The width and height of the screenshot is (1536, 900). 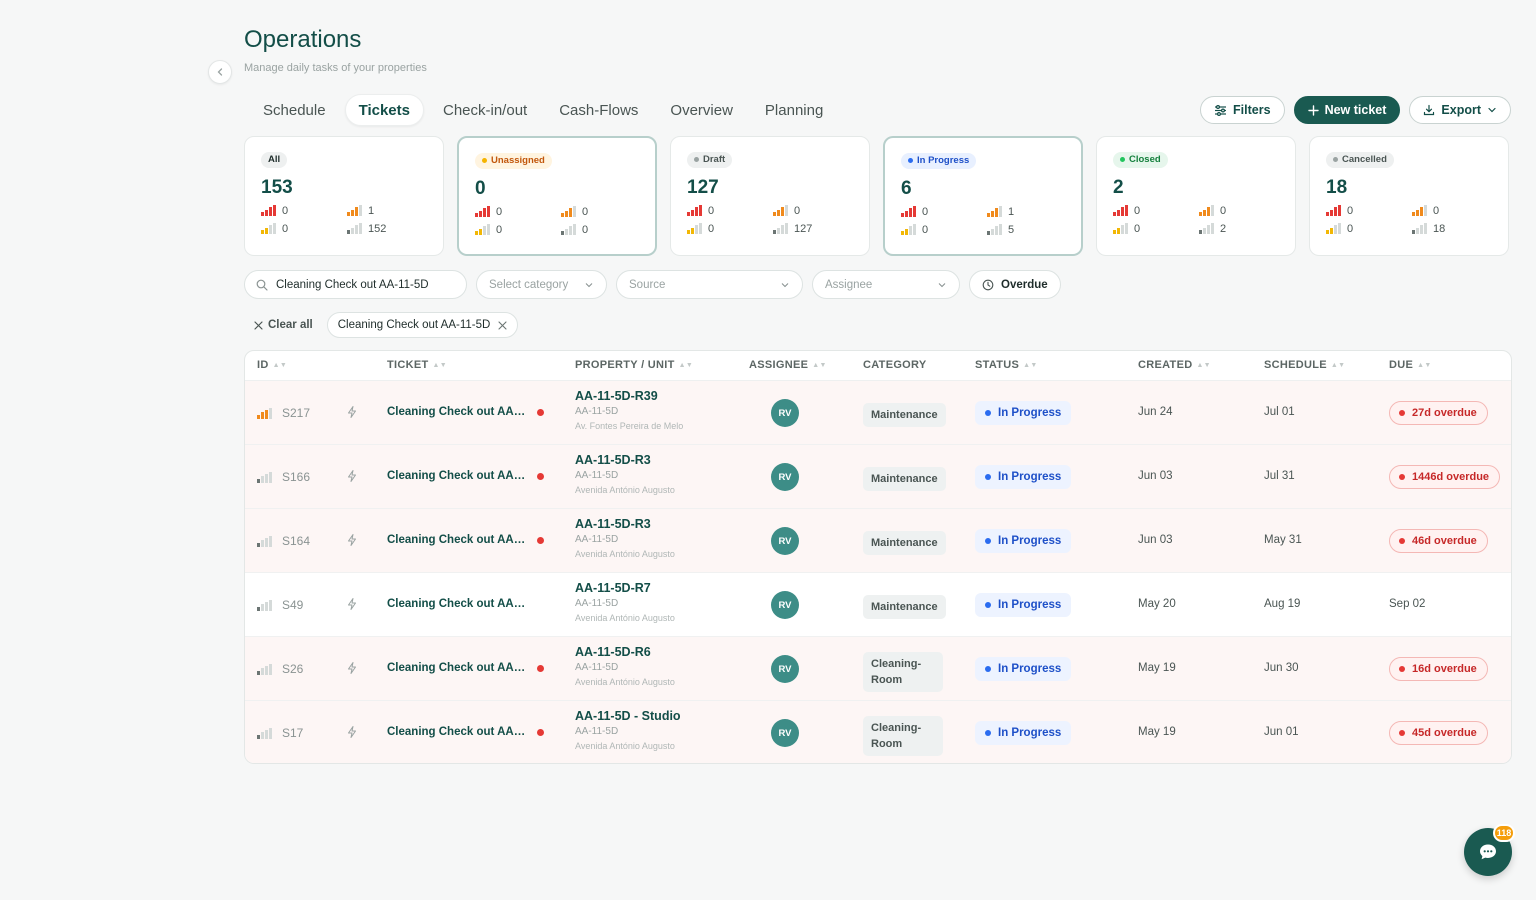 I want to click on status-card-draft: Draft 127 0 0 0 127, so click(x=770, y=196).